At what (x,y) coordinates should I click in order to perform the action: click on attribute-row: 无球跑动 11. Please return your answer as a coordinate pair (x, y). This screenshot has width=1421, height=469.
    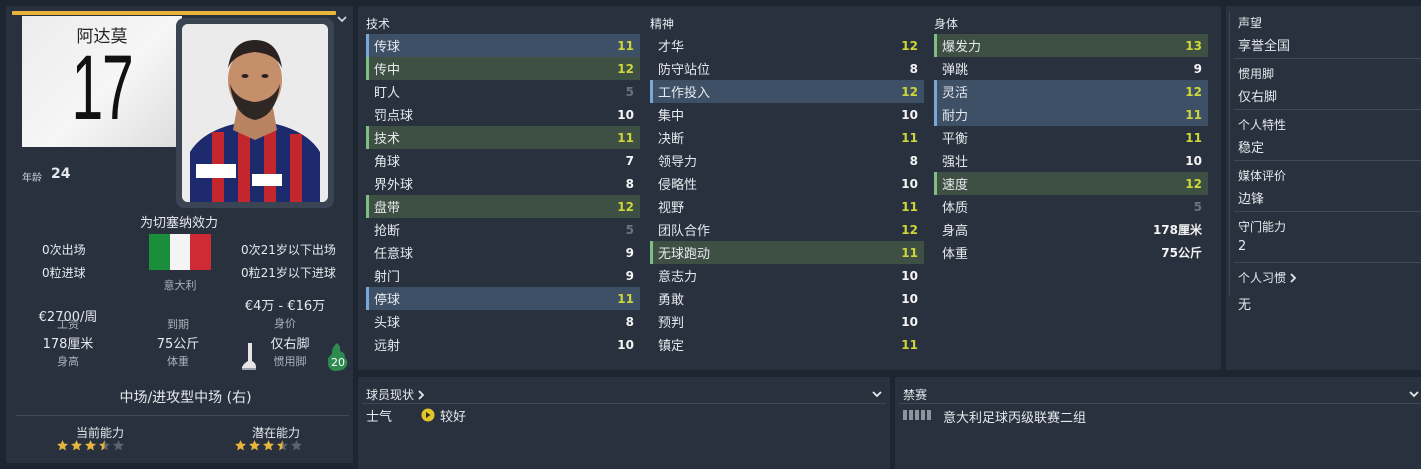
    Looking at the image, I should click on (787, 252).